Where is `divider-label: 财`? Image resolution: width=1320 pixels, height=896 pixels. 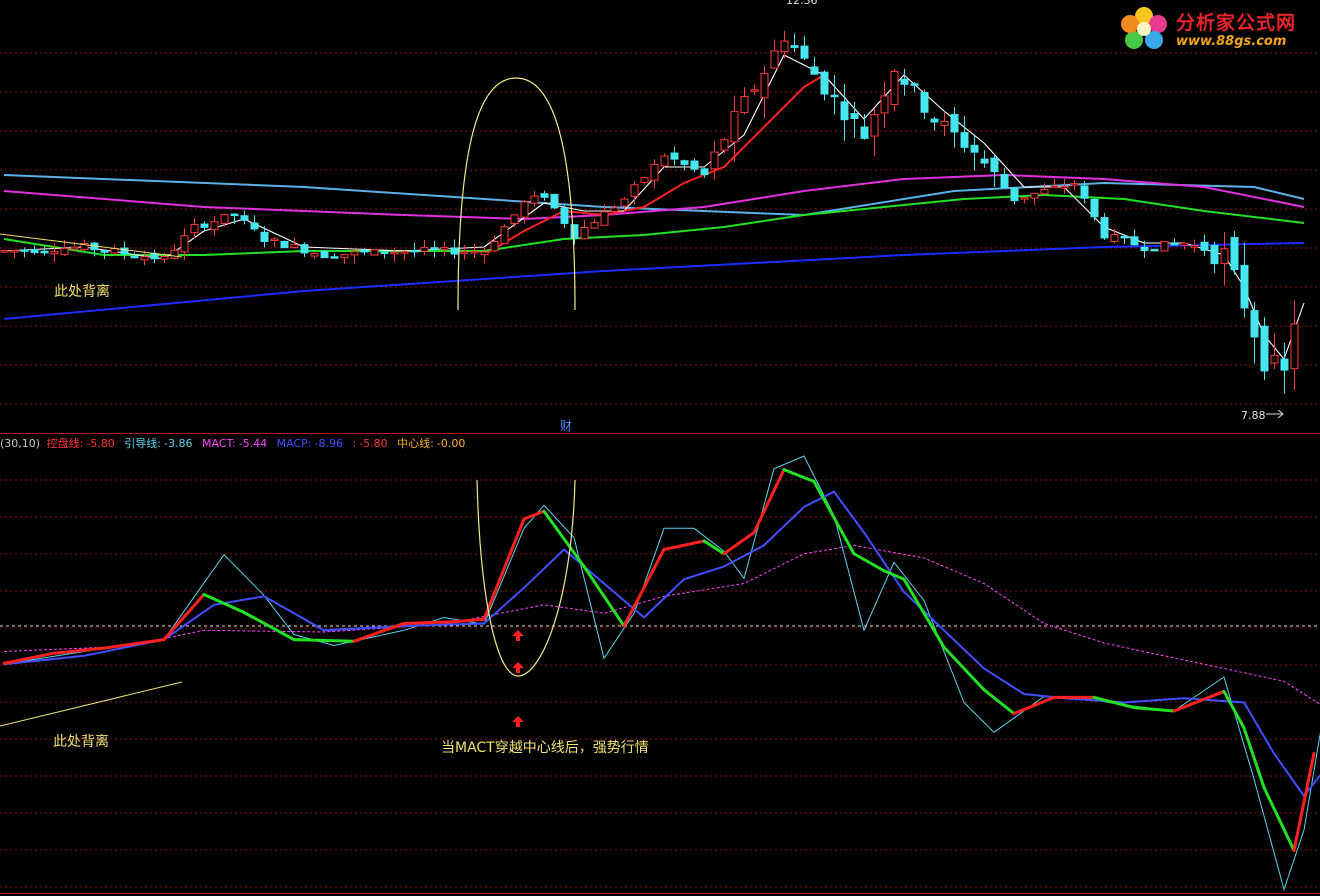
divider-label: 财 is located at coordinates (566, 426).